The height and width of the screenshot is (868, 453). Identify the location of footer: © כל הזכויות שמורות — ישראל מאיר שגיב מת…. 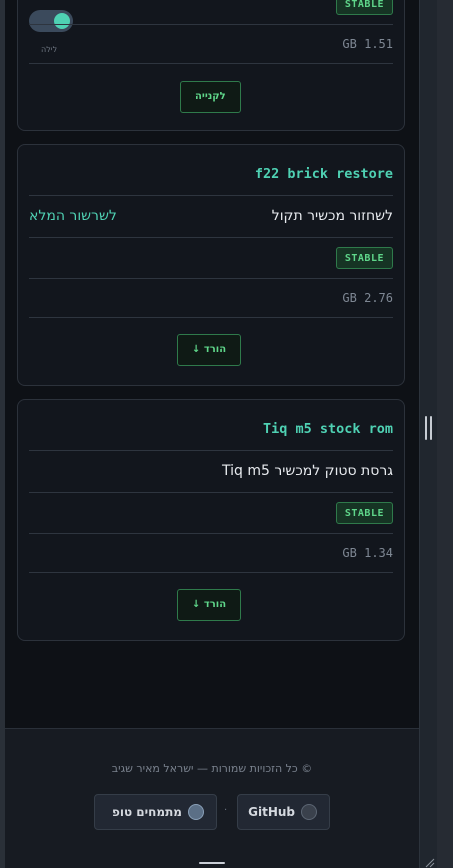
(212, 798).